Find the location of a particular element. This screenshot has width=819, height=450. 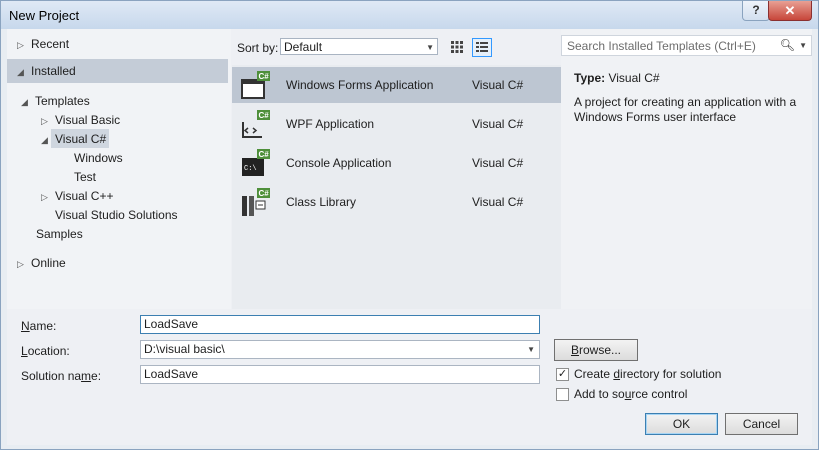

template-row-wpf: C# WPF Application Visual C# is located at coordinates (396, 124).